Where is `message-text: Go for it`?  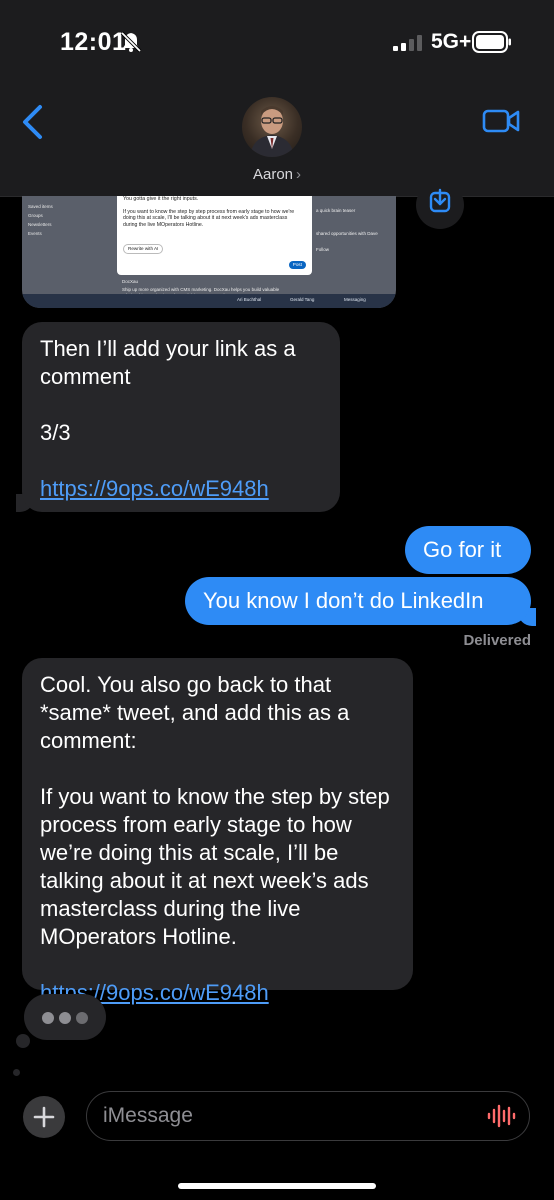
message-text: Go for it is located at coordinates (462, 549).